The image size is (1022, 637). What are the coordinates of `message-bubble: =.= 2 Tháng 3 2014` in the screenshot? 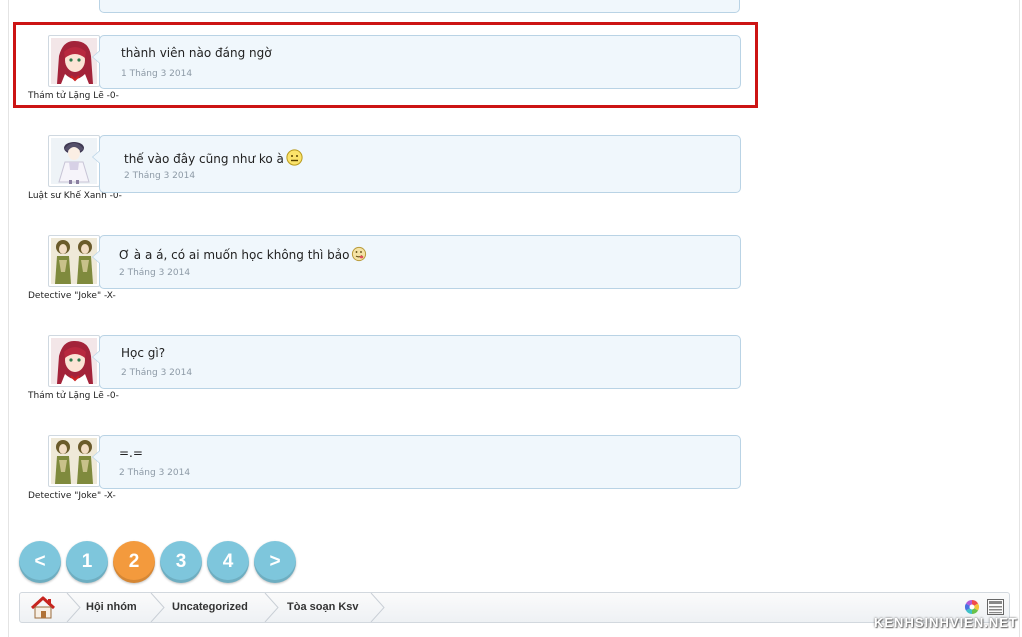 It's located at (416, 462).